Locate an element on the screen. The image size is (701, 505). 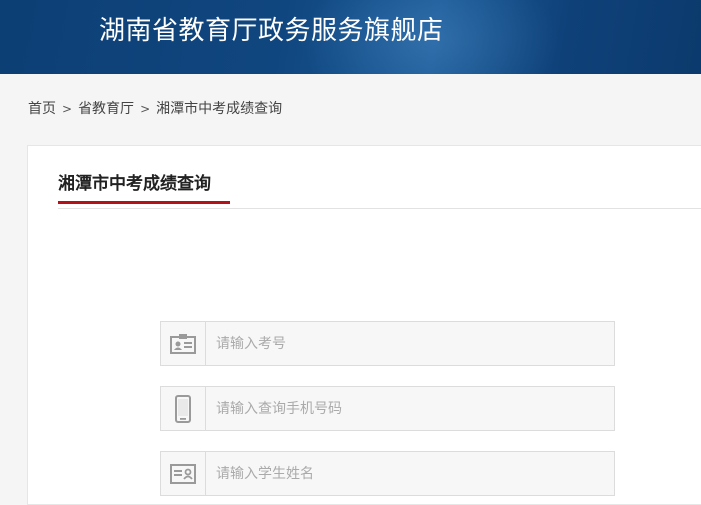
exam-number-field is located at coordinates (390, 343).